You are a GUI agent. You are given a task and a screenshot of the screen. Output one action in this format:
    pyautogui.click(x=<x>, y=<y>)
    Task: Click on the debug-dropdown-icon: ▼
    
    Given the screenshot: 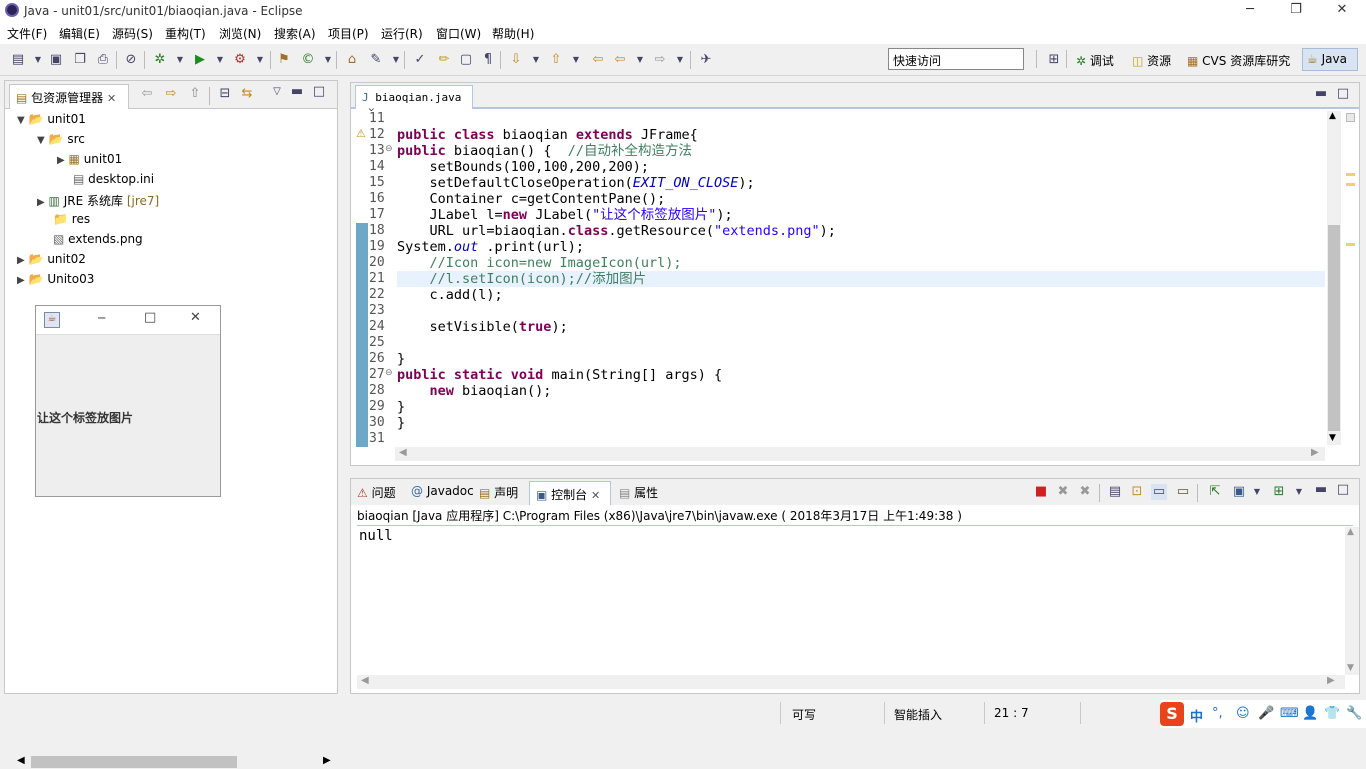 What is the action you would take?
    pyautogui.click(x=180, y=60)
    